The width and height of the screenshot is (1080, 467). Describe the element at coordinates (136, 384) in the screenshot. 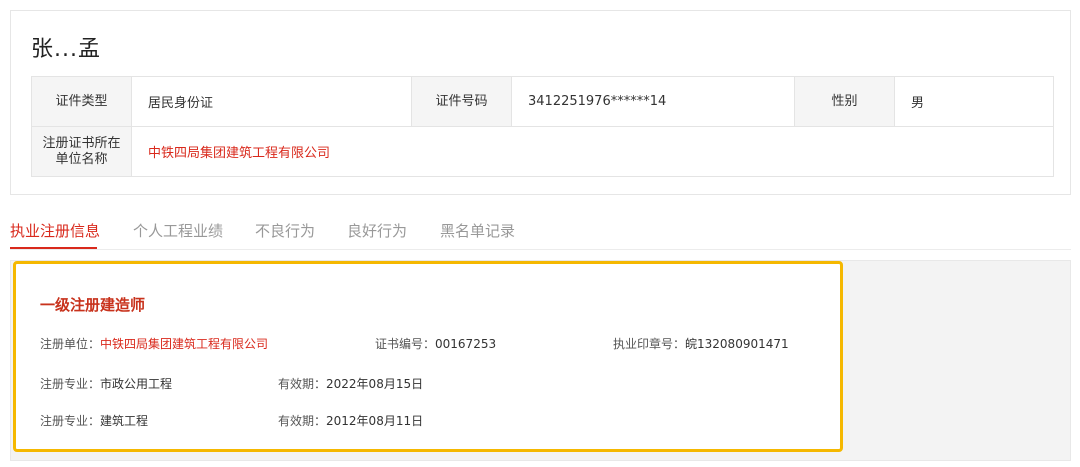

I see `specialty-value: 市政公用工程` at that location.